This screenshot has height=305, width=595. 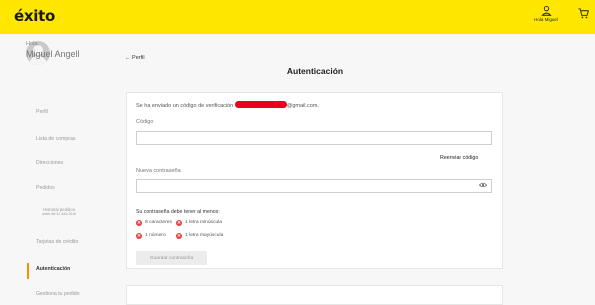 What do you see at coordinates (135, 58) in the screenshot?
I see `back-to-profile-link: ← Perfil` at bounding box center [135, 58].